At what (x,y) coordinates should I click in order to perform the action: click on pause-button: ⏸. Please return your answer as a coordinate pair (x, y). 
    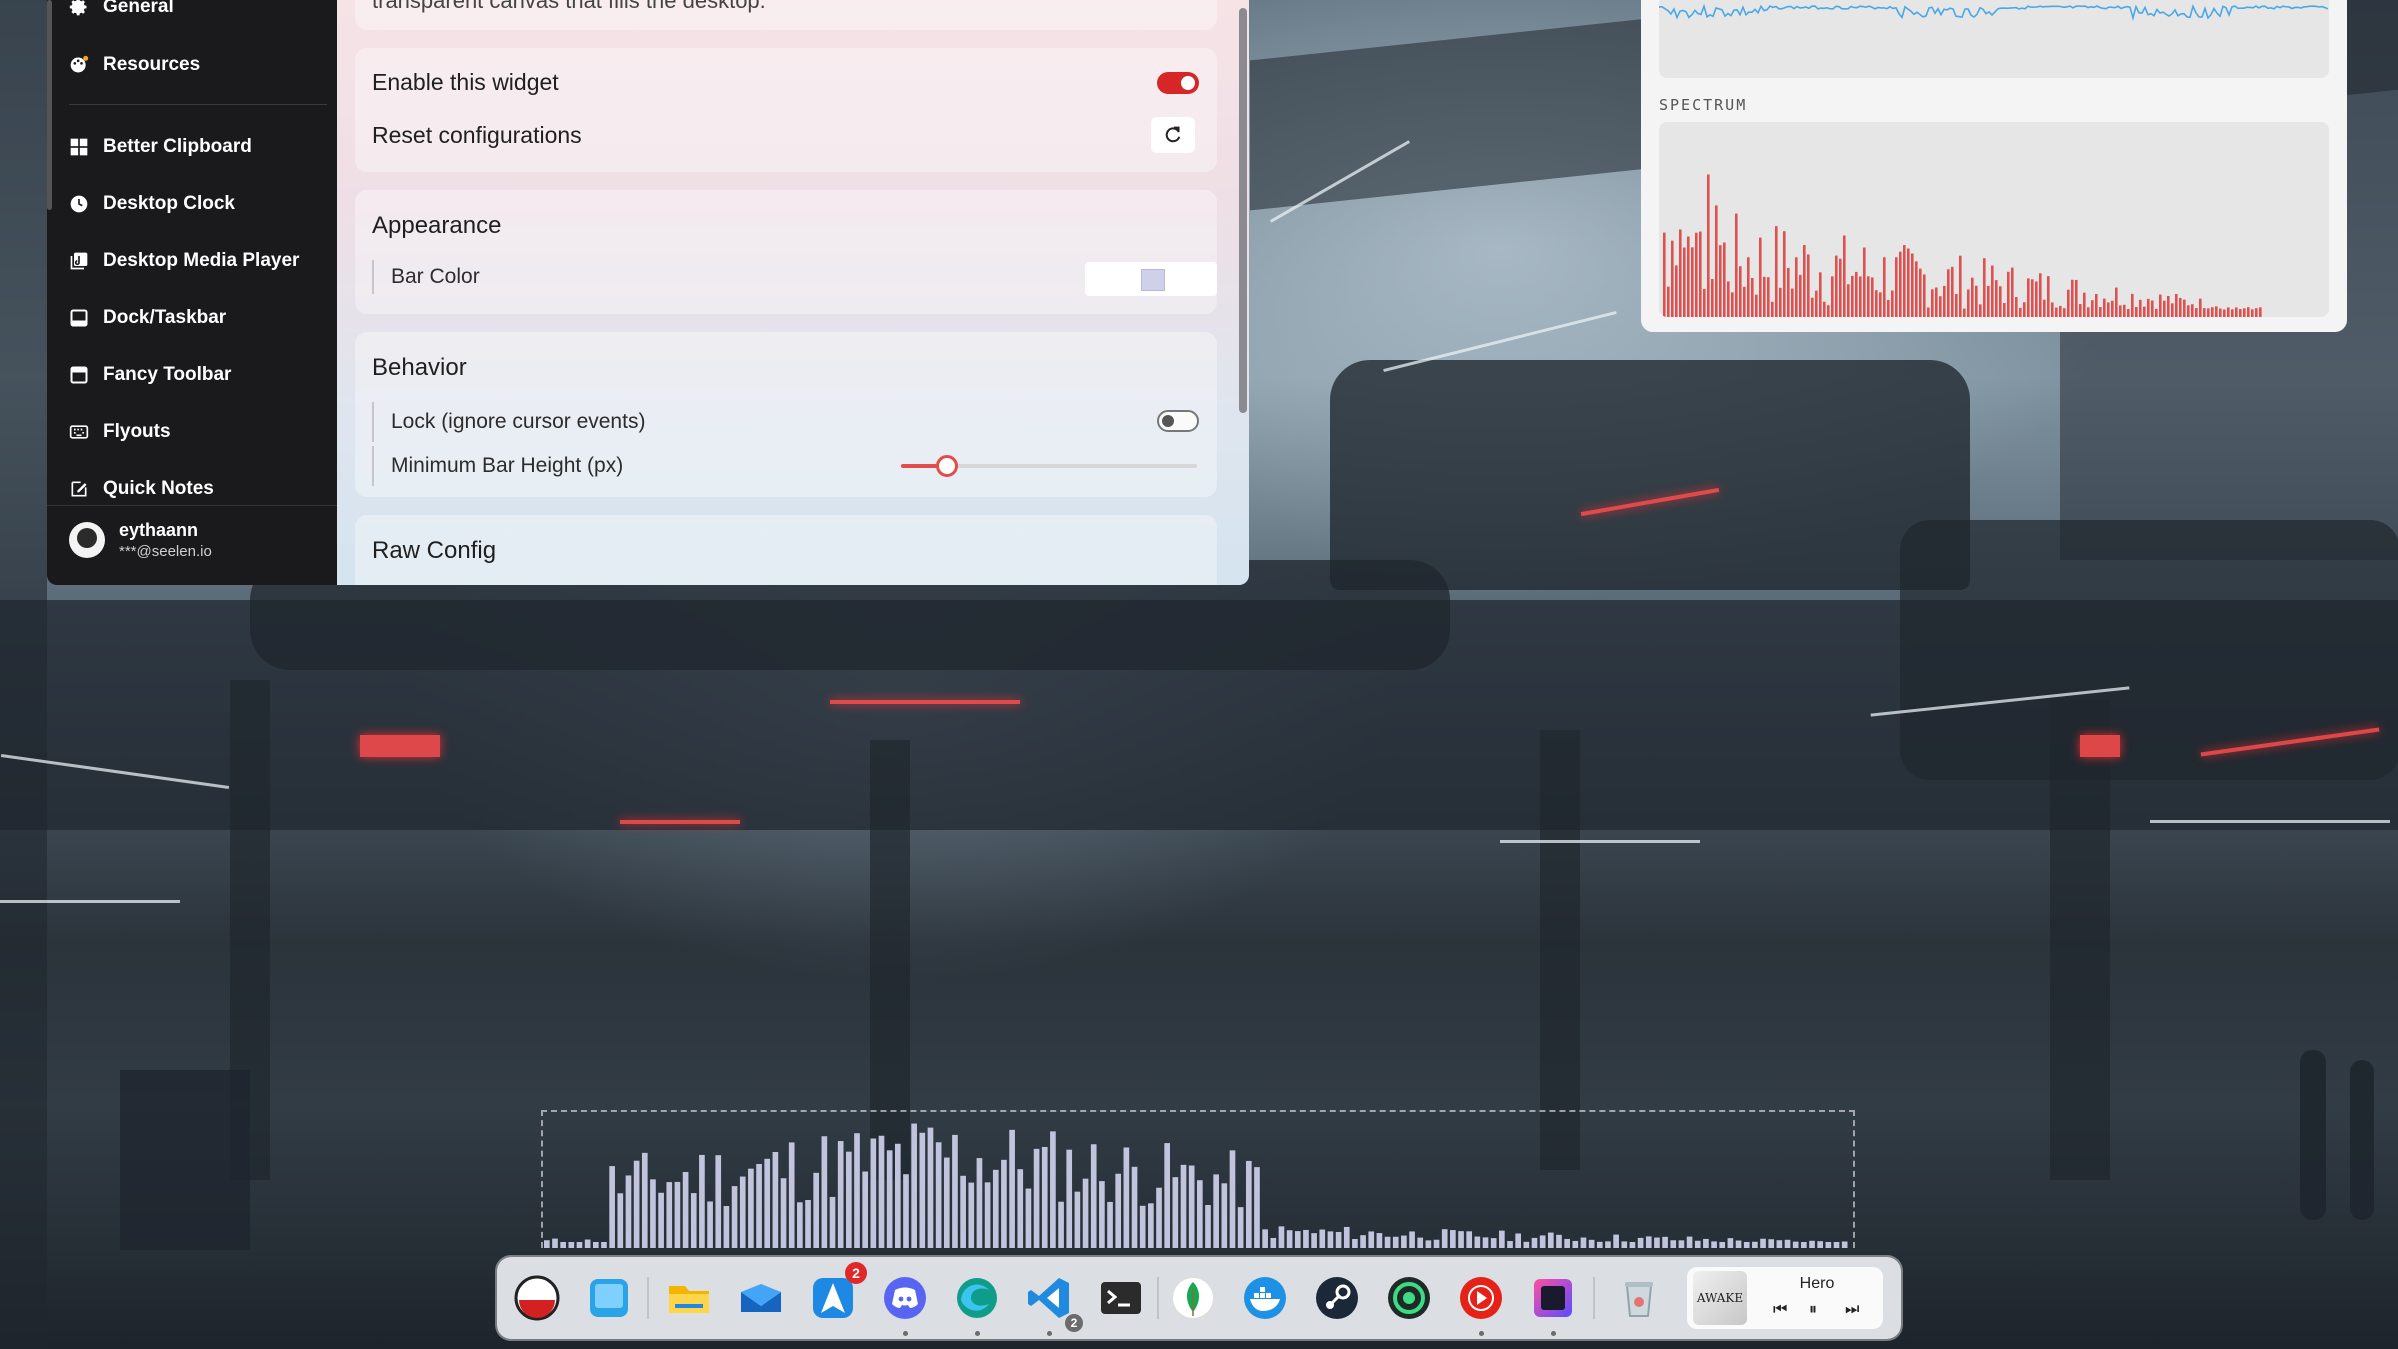
    Looking at the image, I should click on (1813, 1310).